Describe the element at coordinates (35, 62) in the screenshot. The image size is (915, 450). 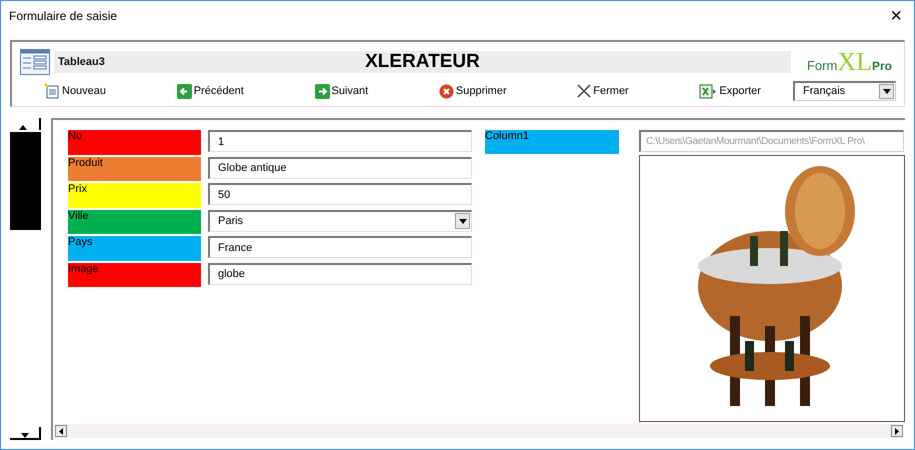
I see `table-form-icon` at that location.